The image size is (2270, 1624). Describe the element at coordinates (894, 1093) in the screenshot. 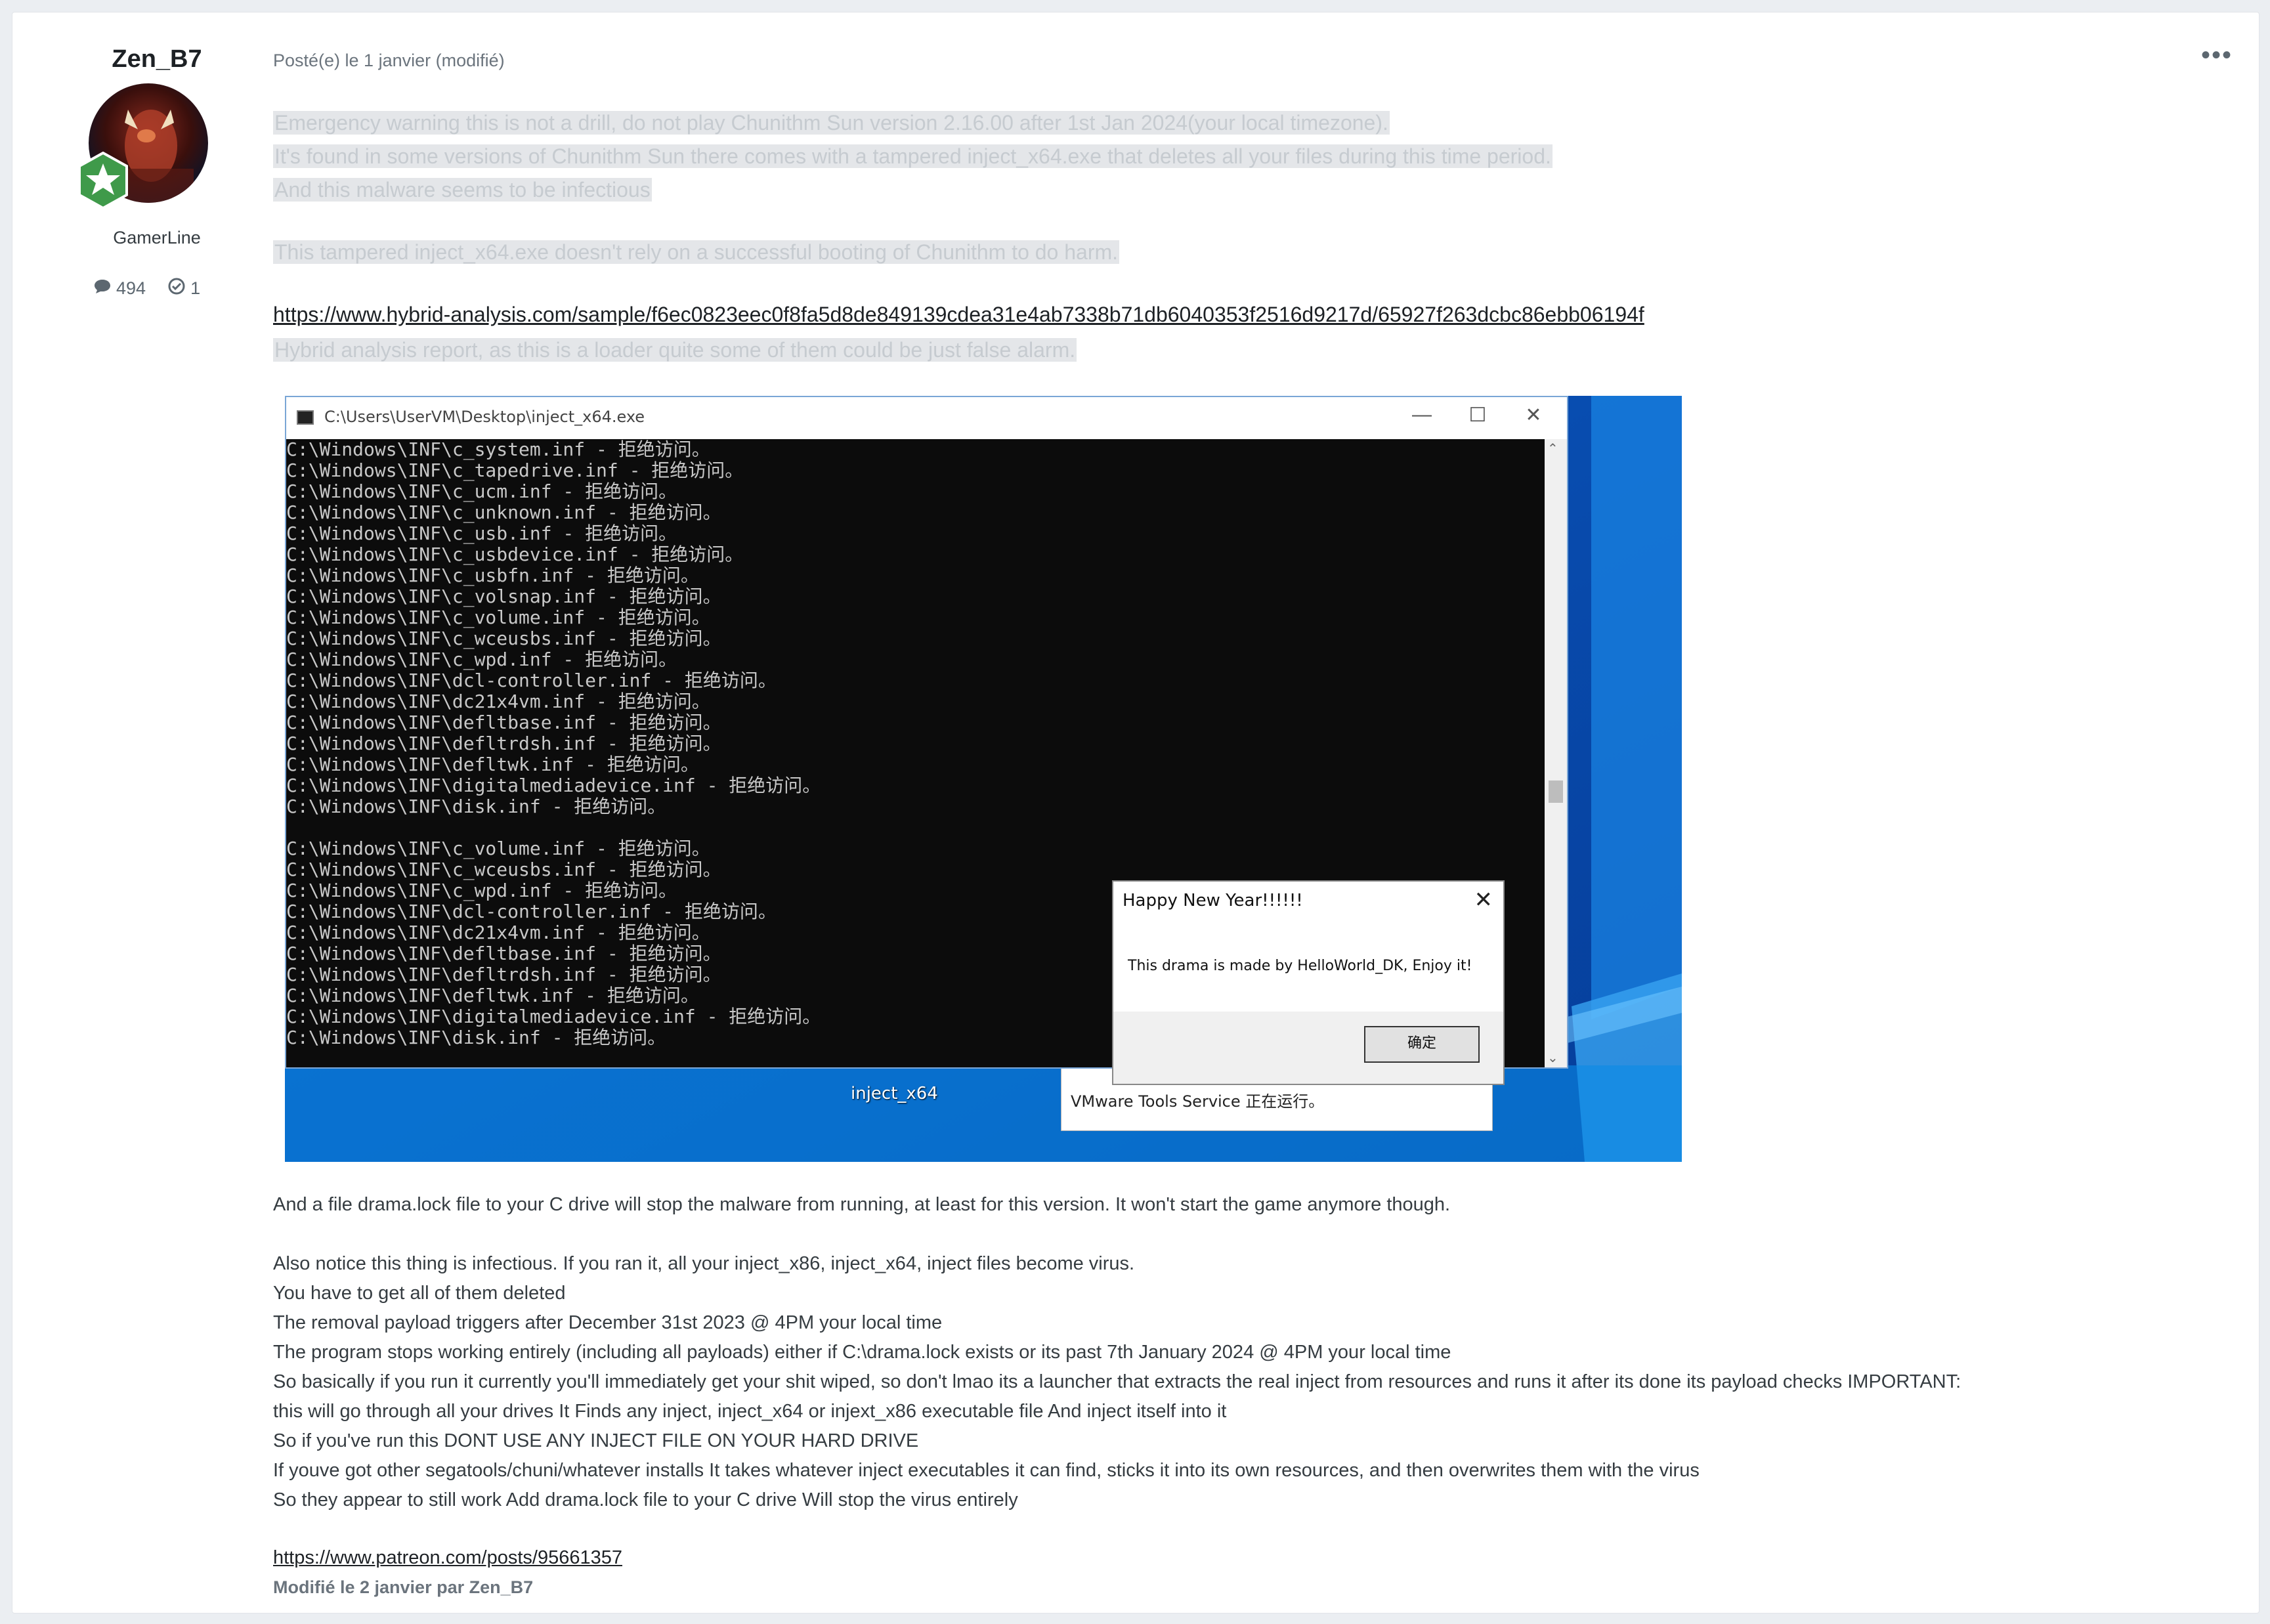

I see `desktop-icon-label: inject_x64` at that location.